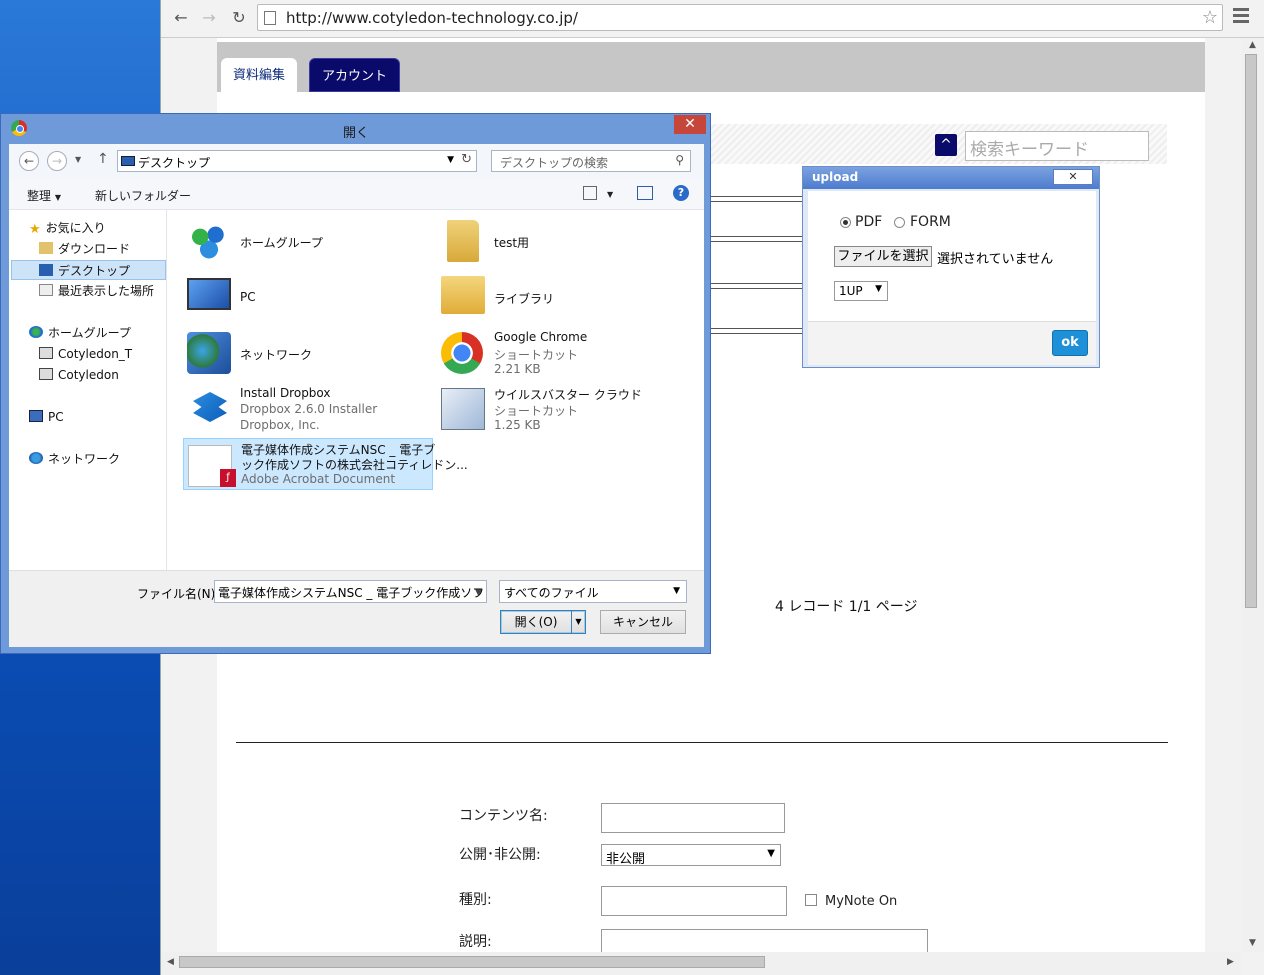 The image size is (1264, 975). What do you see at coordinates (80, 333) in the screenshot?
I see `nav-homegroup: ホームグループ` at bounding box center [80, 333].